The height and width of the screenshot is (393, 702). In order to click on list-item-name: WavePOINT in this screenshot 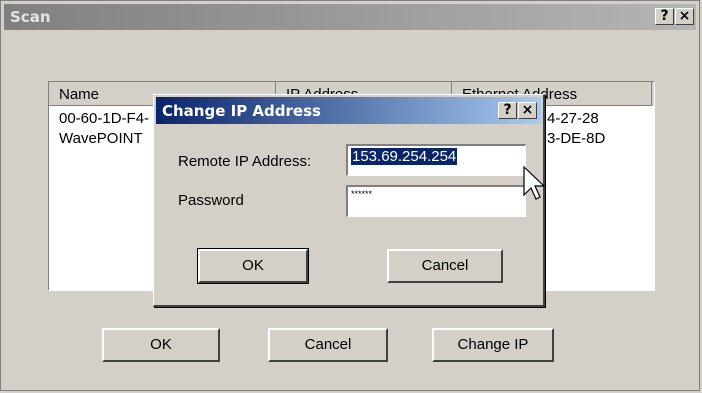, I will do `click(101, 138)`.